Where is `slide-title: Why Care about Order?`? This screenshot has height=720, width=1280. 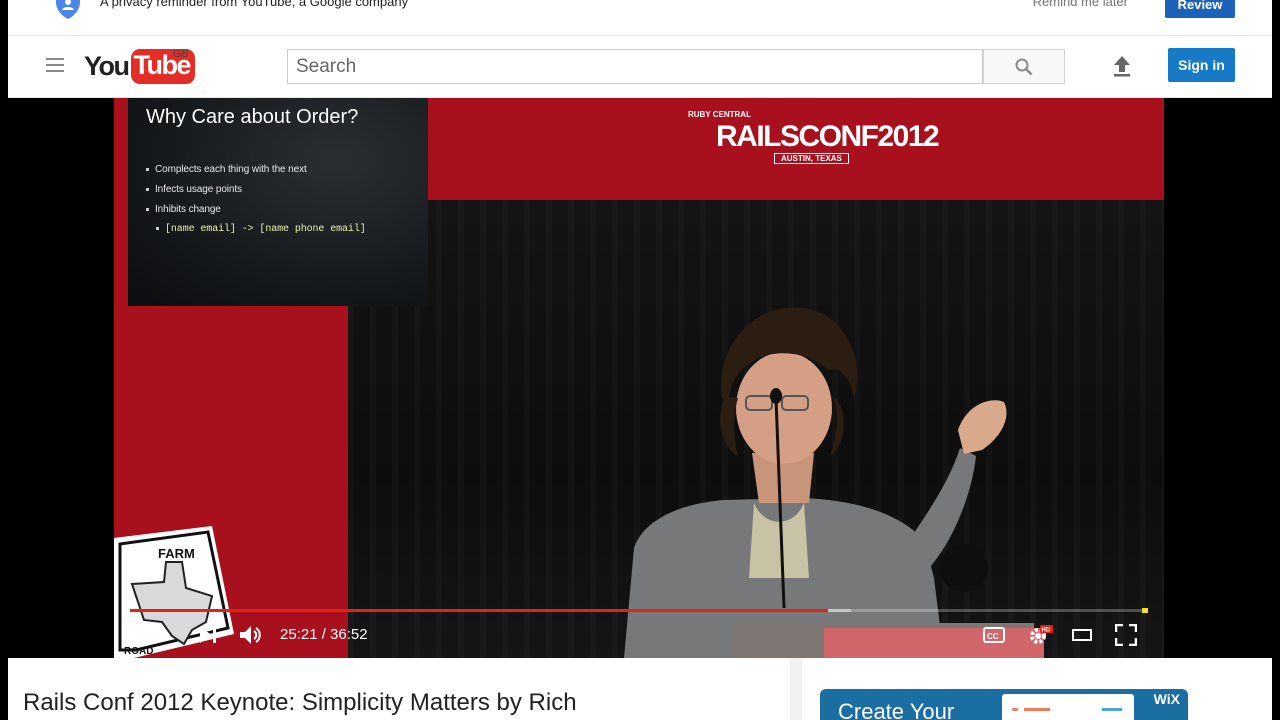
slide-title: Why Care about Order? is located at coordinates (252, 117).